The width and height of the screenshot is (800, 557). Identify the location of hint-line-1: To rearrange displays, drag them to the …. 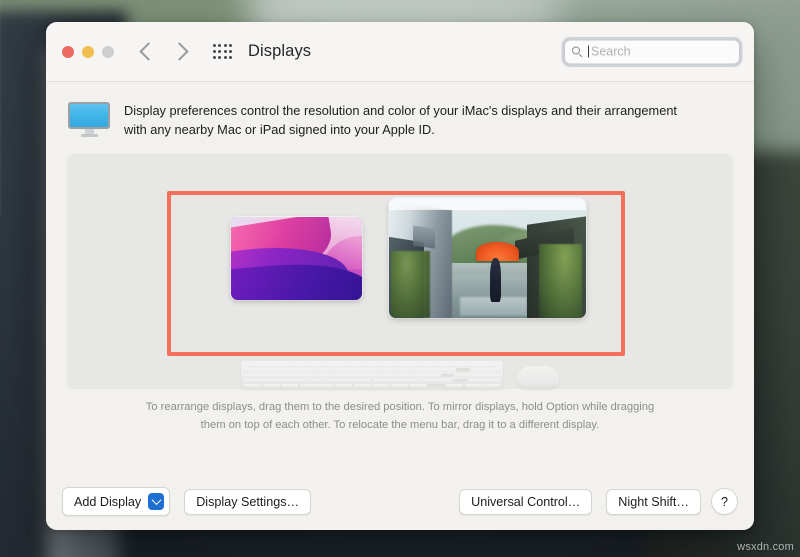
(400, 407).